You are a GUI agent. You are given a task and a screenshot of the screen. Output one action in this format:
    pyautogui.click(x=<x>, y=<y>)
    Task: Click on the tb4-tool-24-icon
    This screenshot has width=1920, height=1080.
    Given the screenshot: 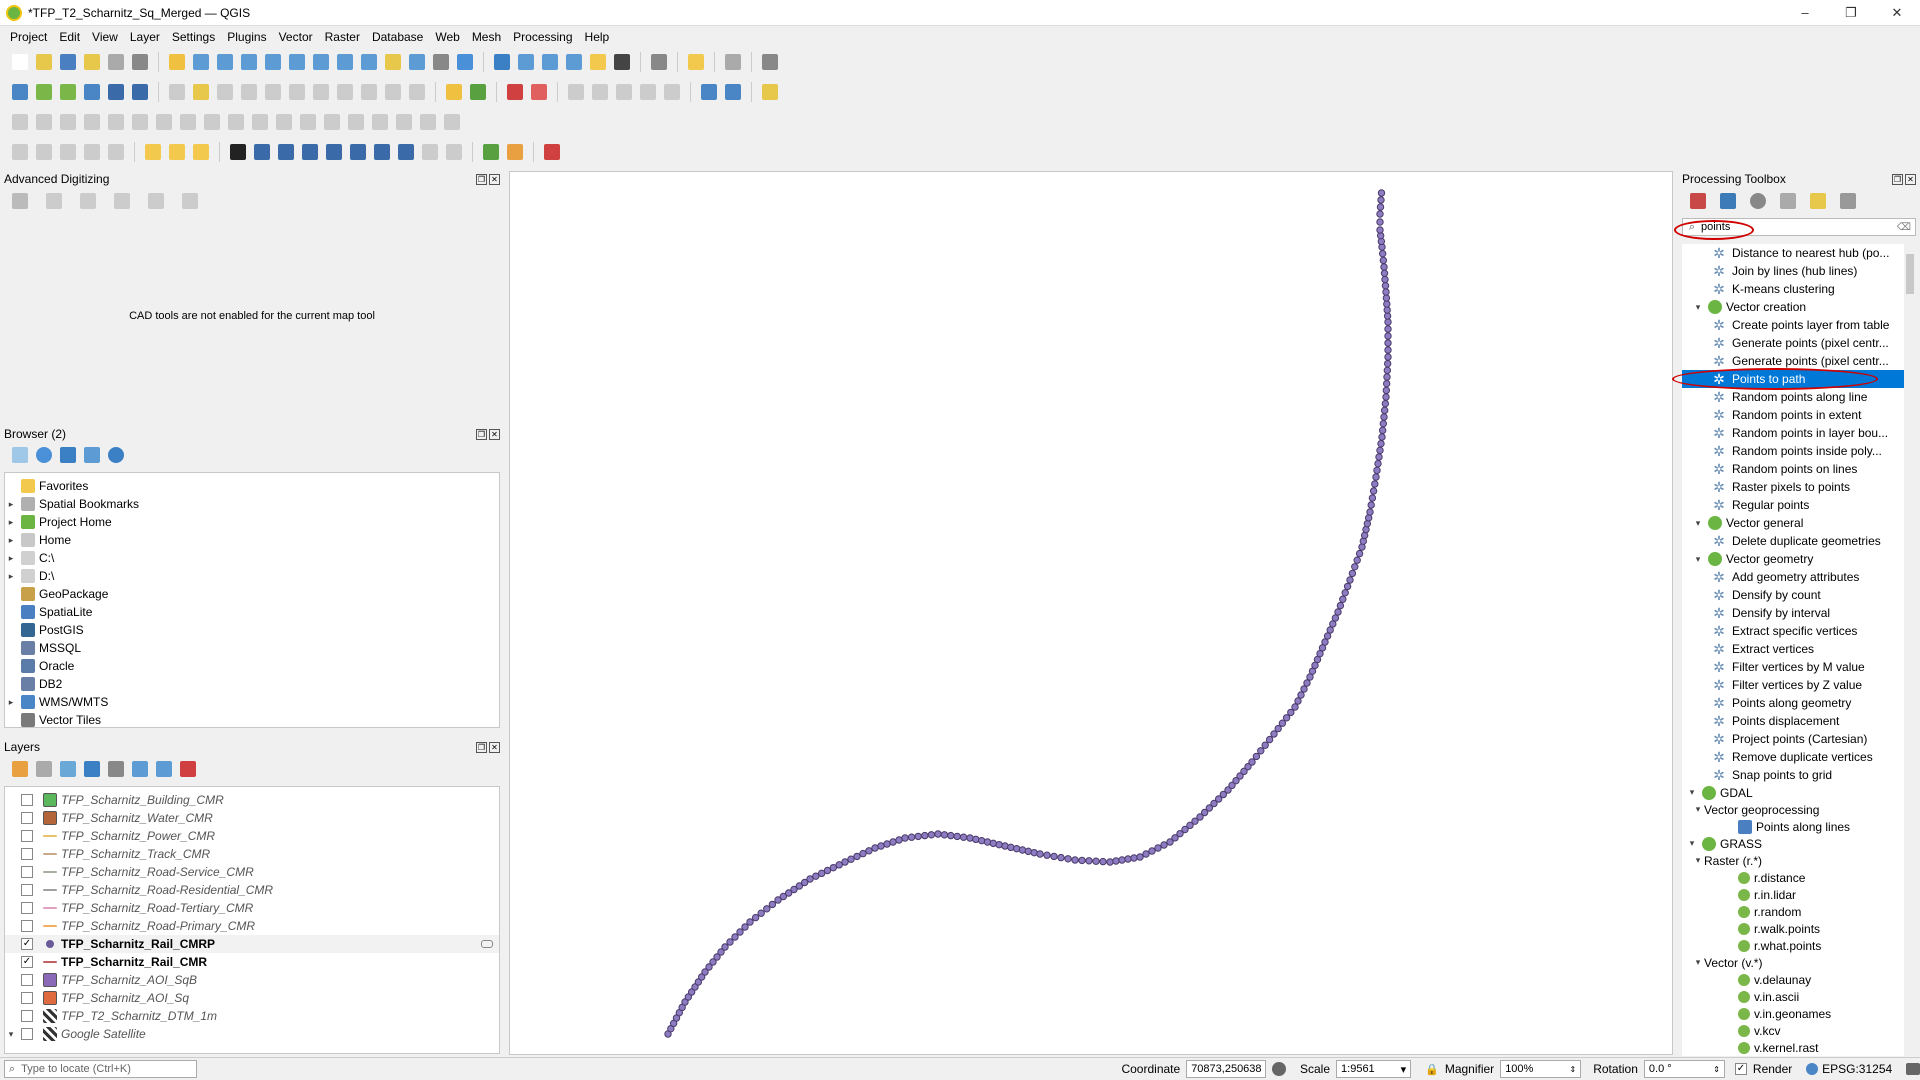 What is the action you would take?
    pyautogui.click(x=552, y=152)
    